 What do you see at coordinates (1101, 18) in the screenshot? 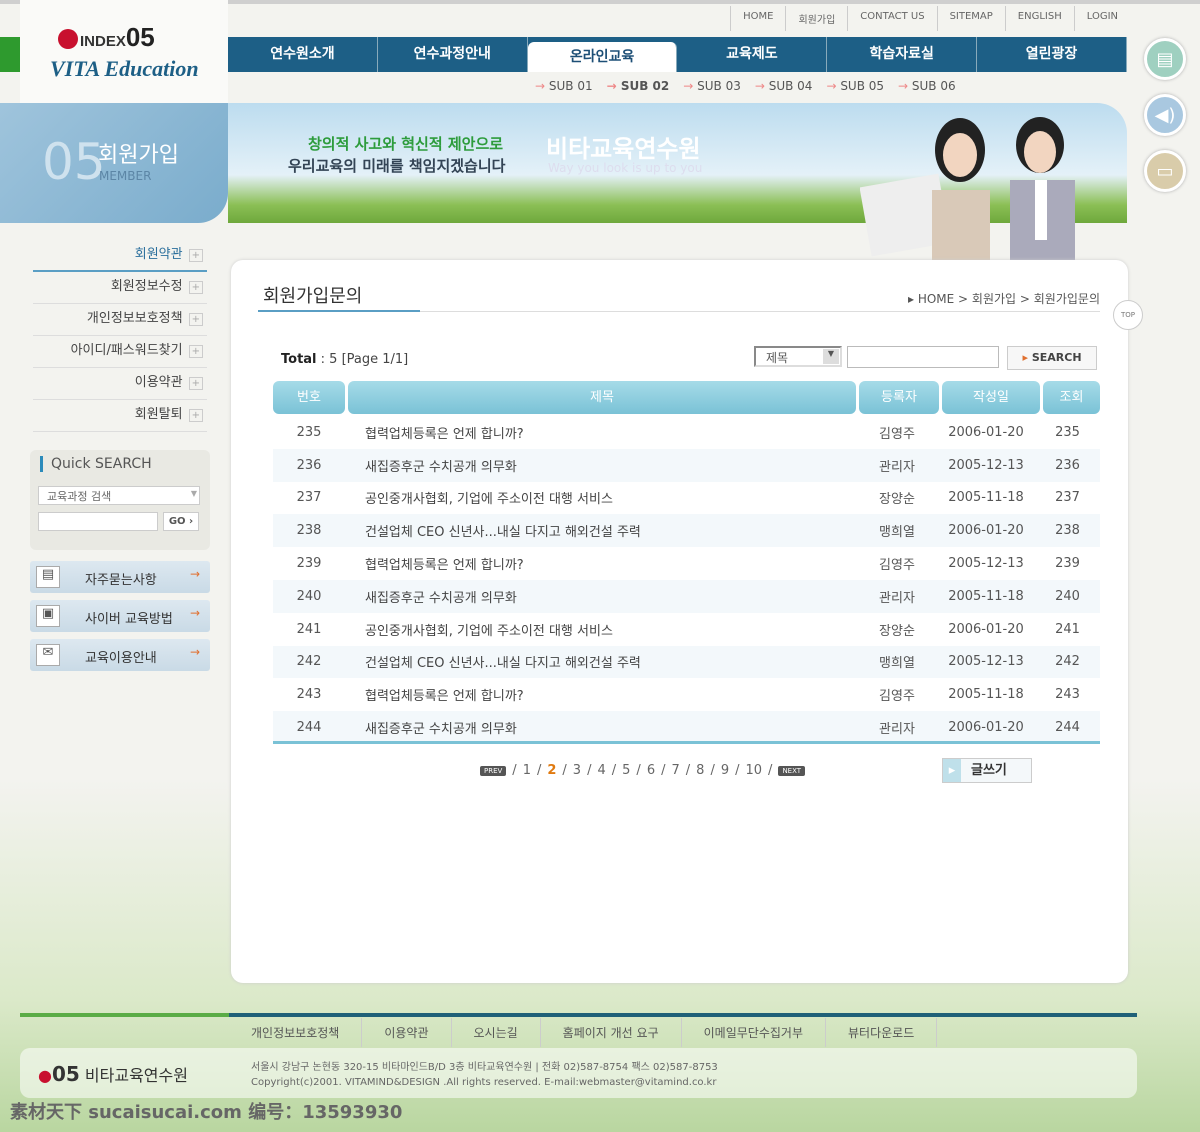
I see `util-link: LOGIN` at bounding box center [1101, 18].